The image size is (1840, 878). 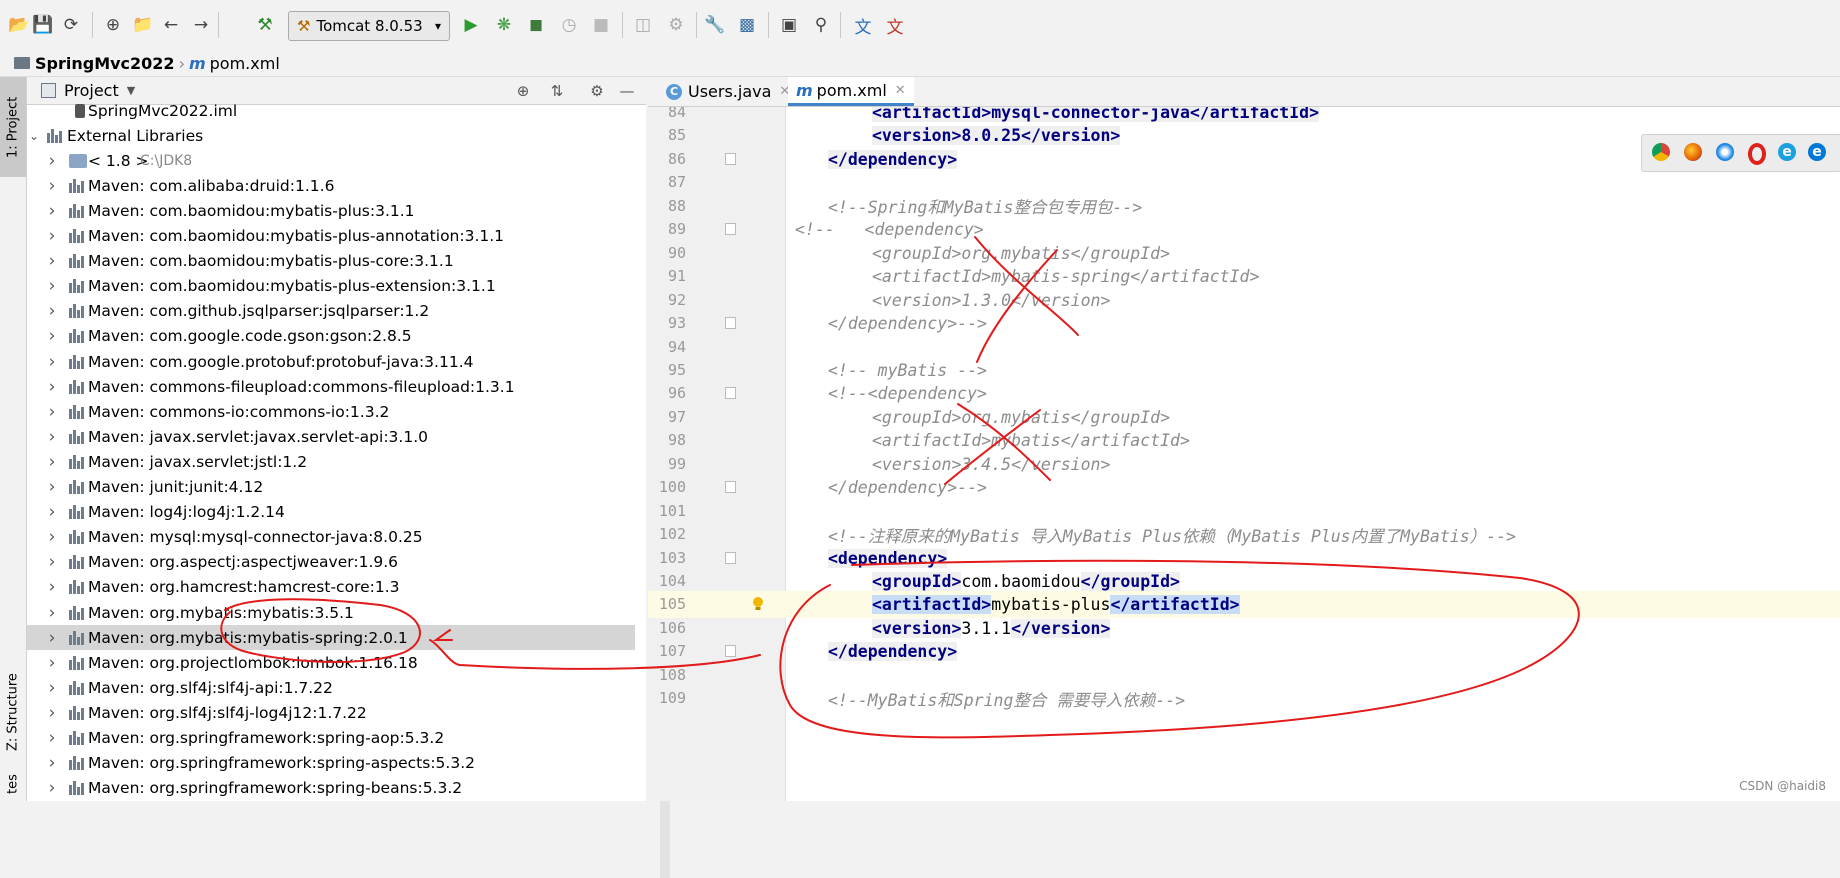 I want to click on gear-icon: ⚙, so click(x=597, y=91).